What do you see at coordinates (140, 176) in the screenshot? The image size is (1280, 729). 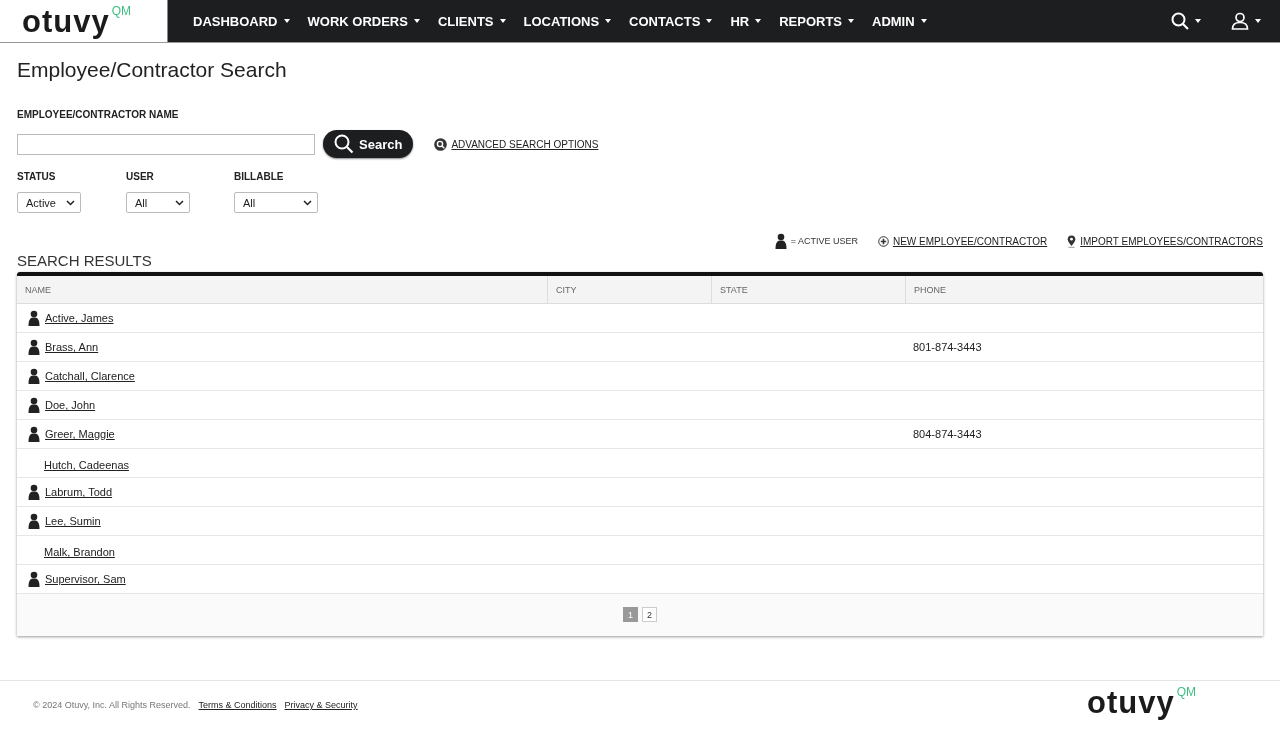 I see `field-label: USER` at bounding box center [140, 176].